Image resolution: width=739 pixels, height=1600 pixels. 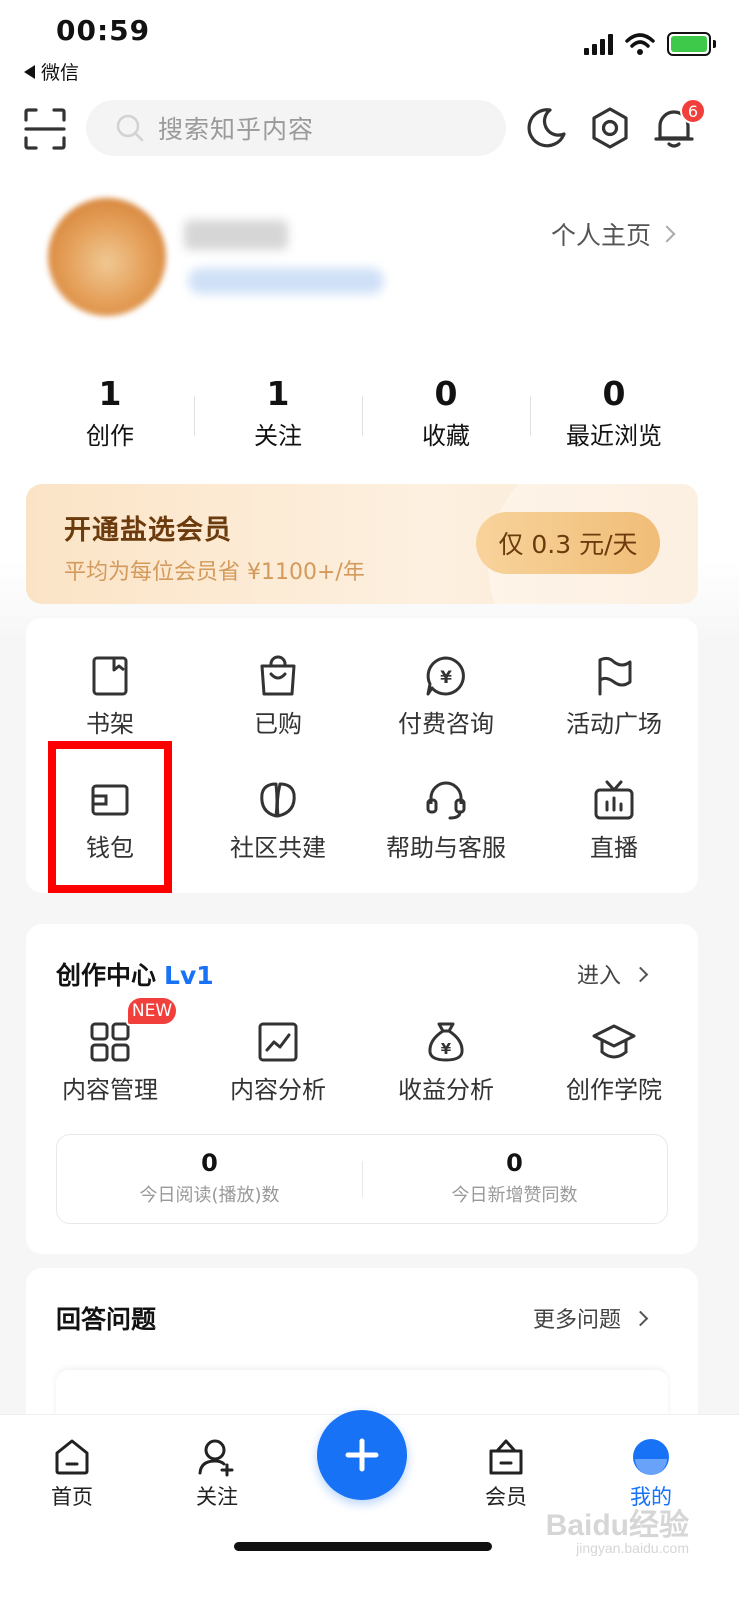 I want to click on tab-vip: 会员, so click(x=506, y=1474).